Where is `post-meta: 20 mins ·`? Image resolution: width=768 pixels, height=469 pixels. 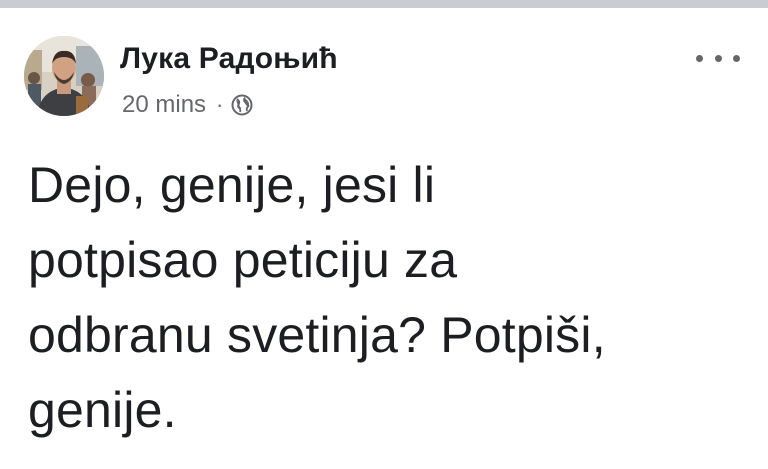 post-meta: 20 mins · is located at coordinates (187, 105).